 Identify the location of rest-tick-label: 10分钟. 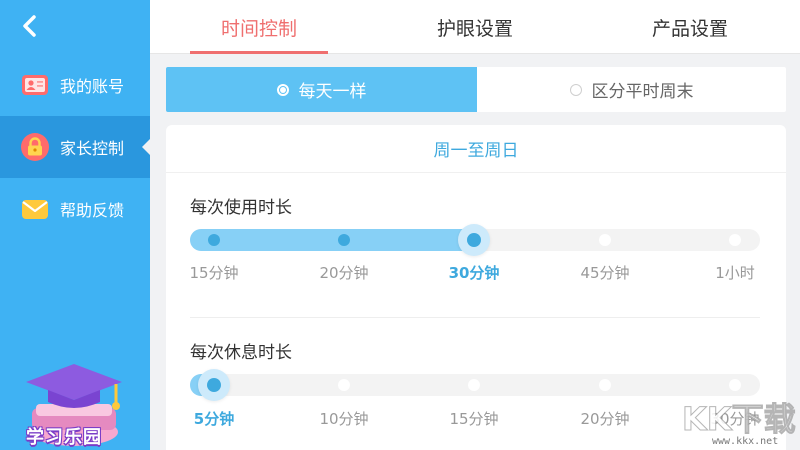
(343, 418).